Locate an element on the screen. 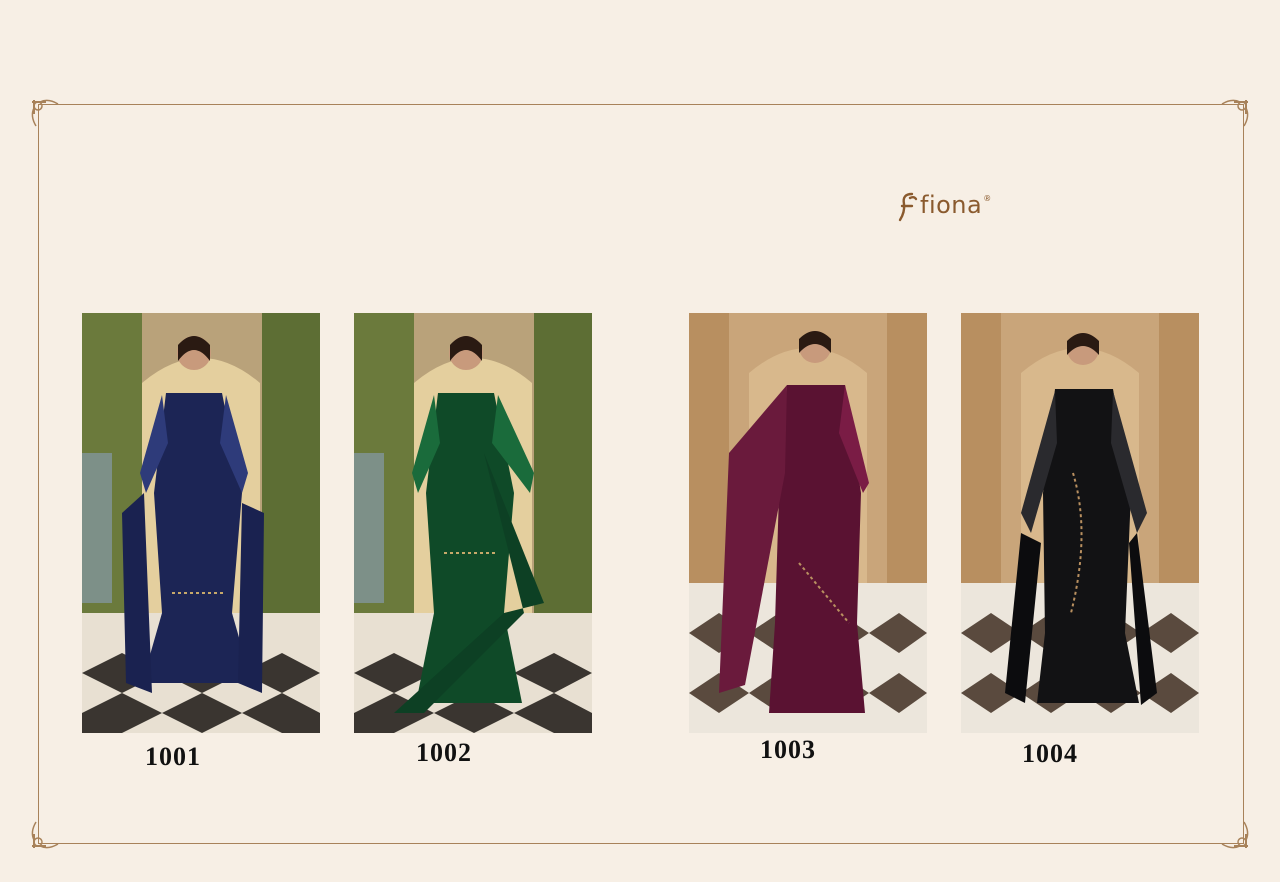  brand-name: fiona is located at coordinates (951, 205).